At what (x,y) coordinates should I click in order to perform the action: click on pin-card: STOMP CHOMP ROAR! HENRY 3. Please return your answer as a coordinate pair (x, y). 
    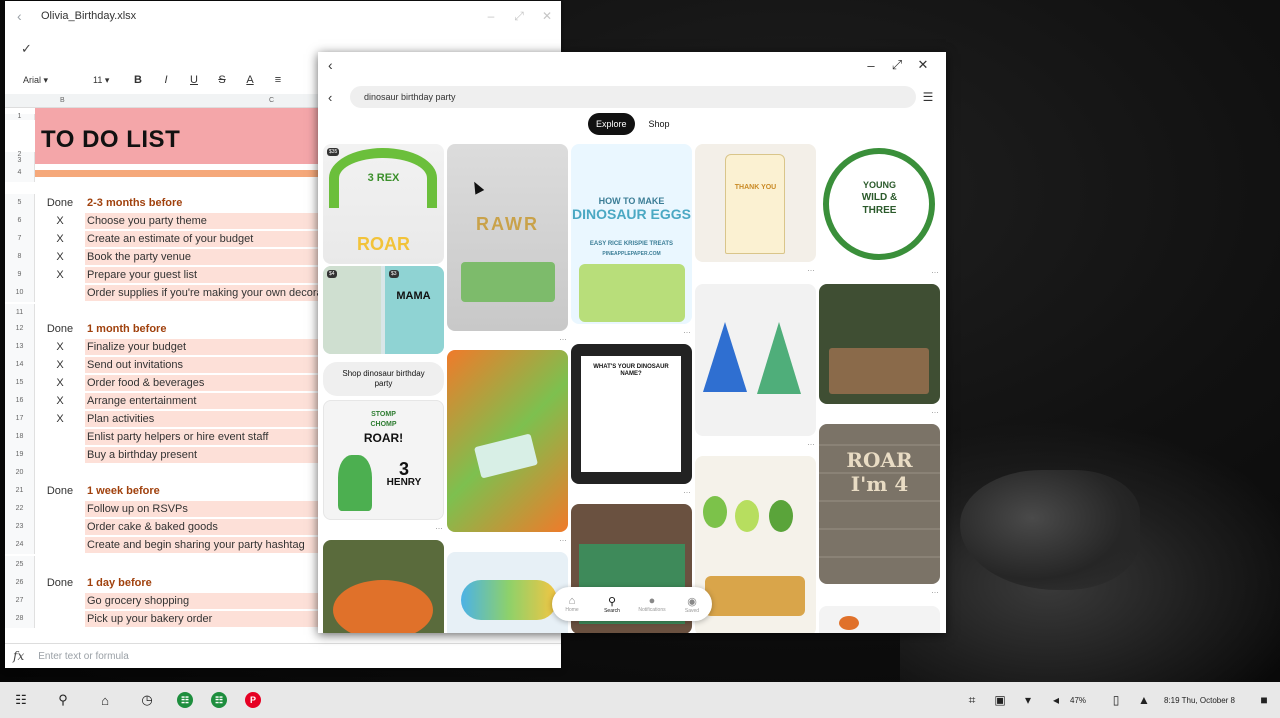
    Looking at the image, I should click on (383, 460).